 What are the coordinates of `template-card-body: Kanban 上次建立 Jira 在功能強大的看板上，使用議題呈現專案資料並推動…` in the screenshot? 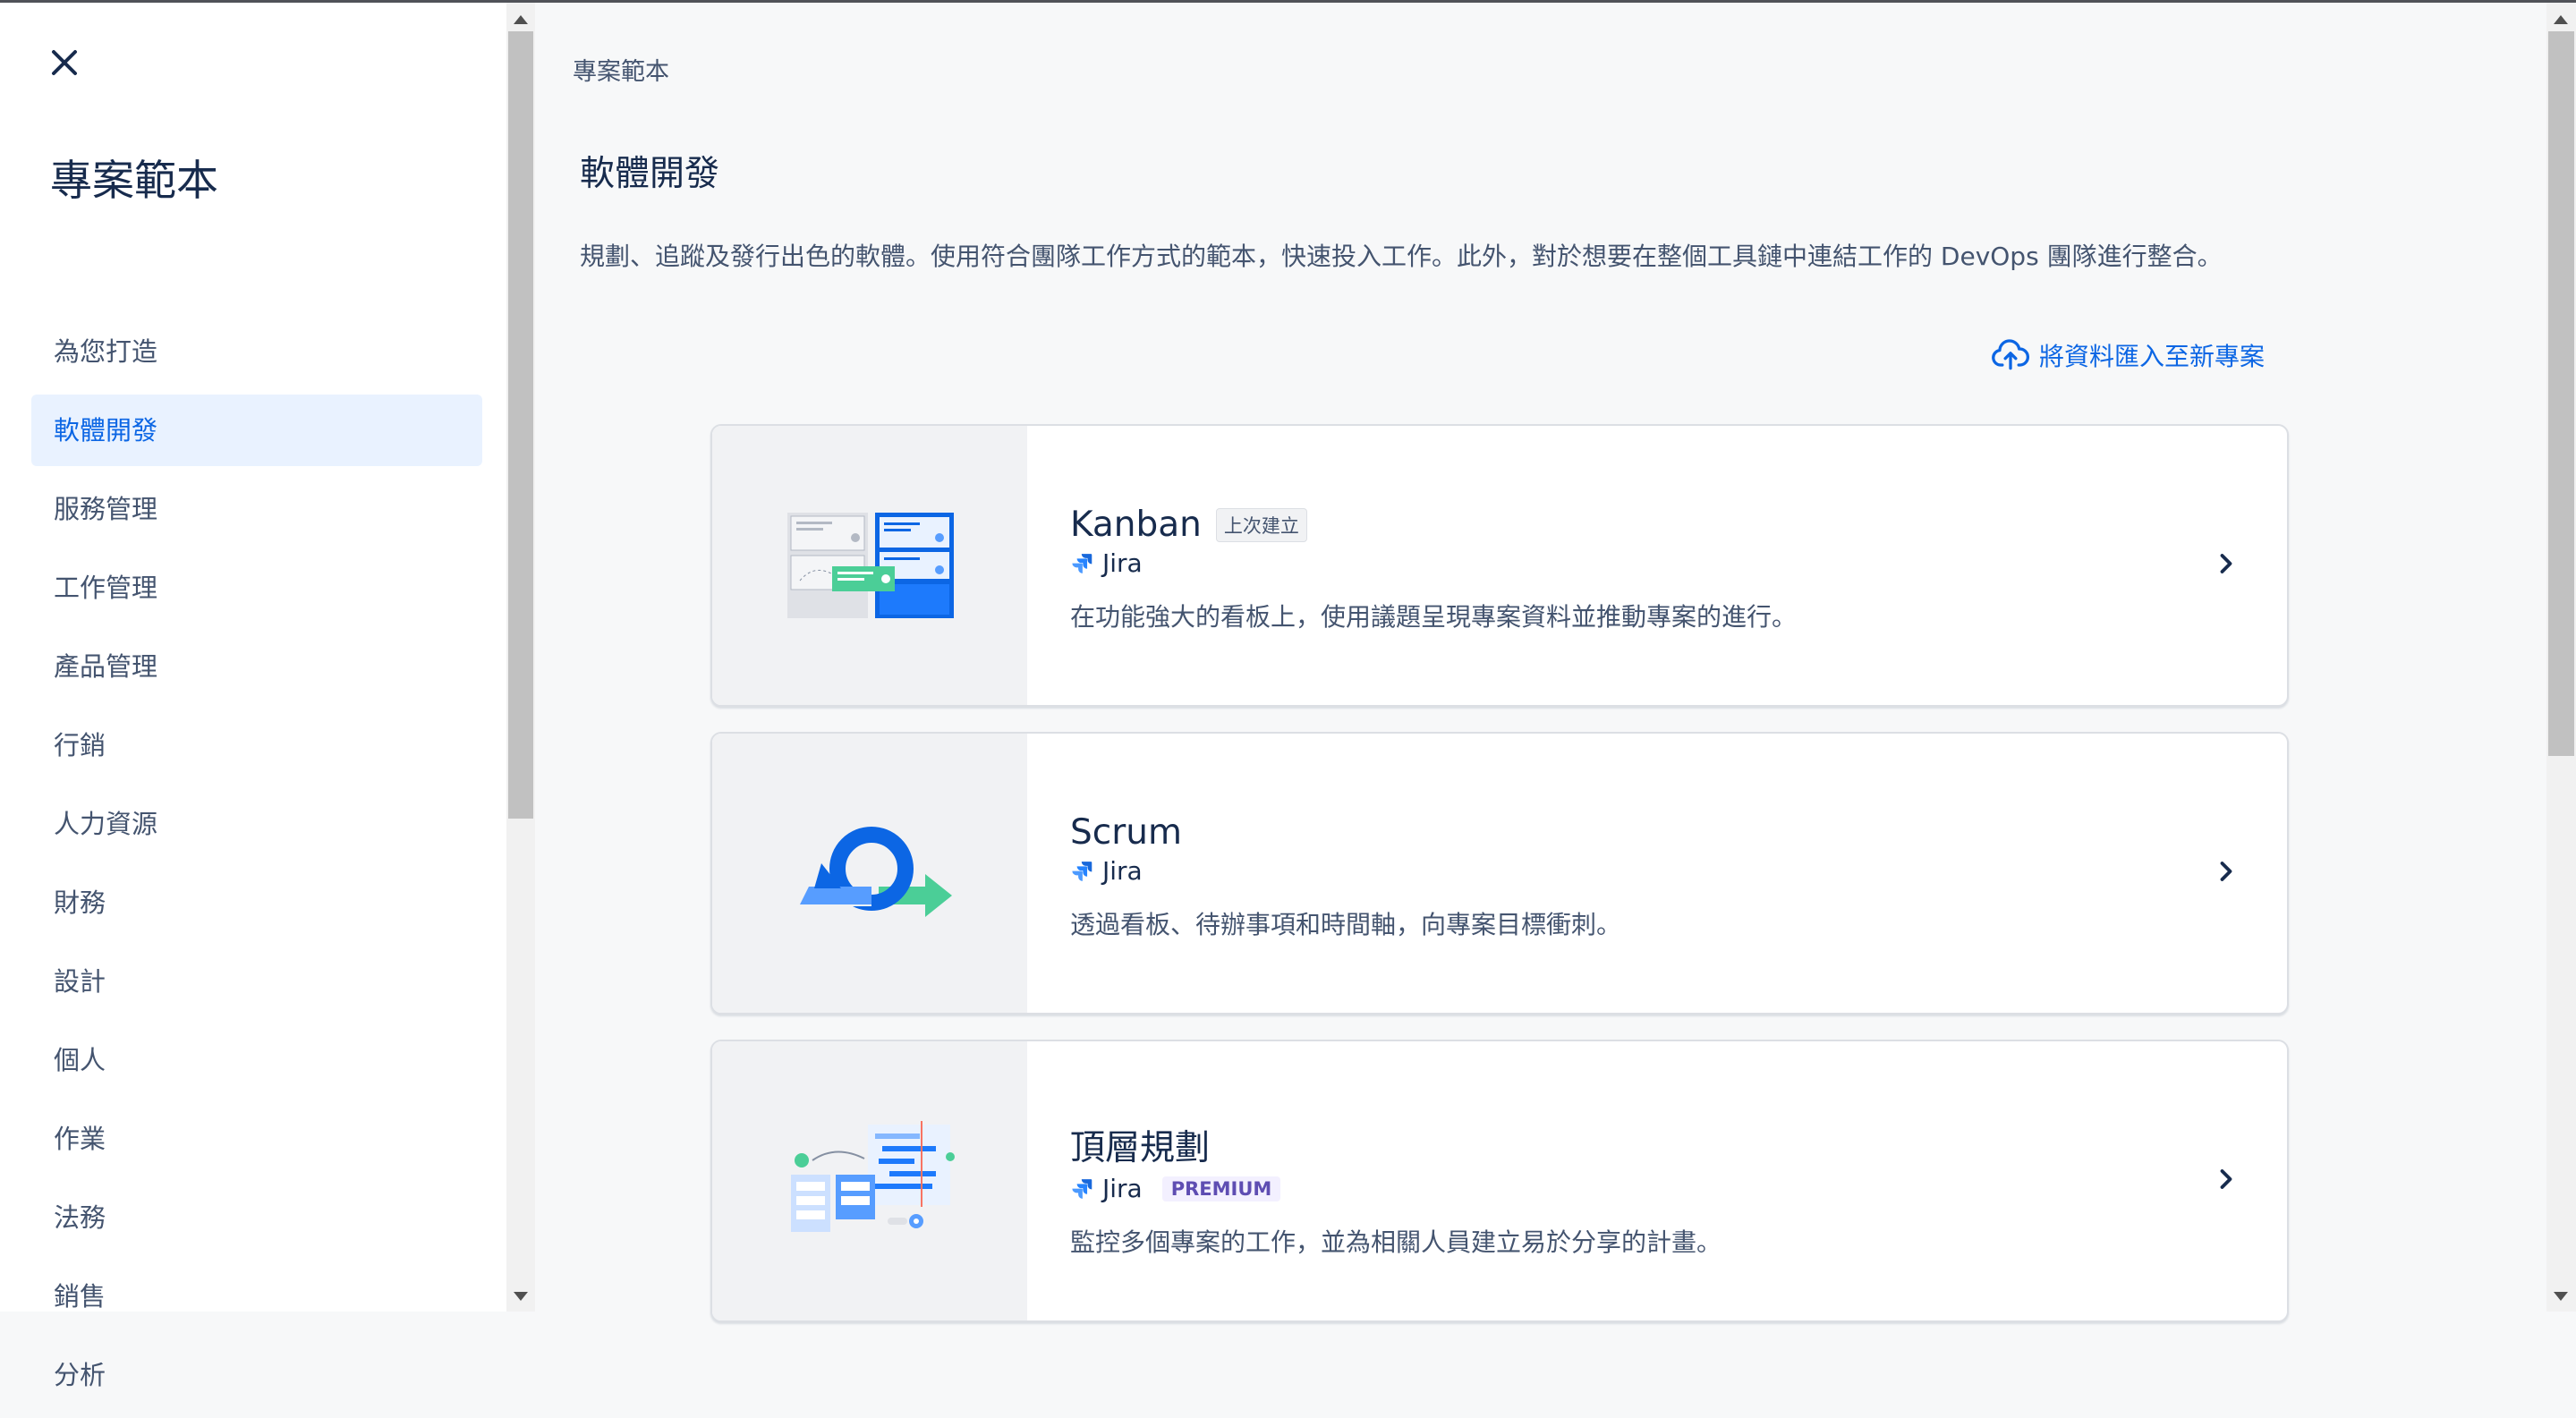 It's located at (1433, 569).